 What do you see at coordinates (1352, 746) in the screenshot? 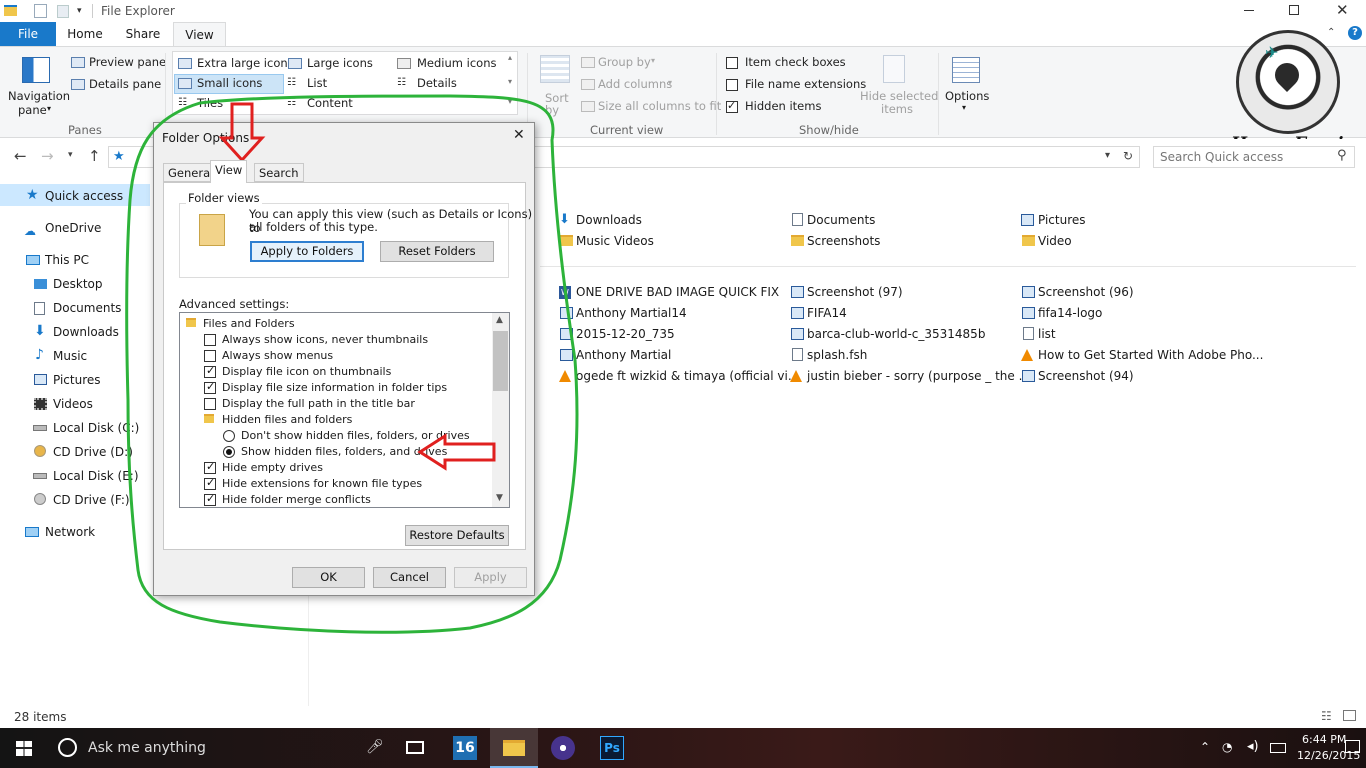
I see `action-center-icon` at bounding box center [1352, 746].